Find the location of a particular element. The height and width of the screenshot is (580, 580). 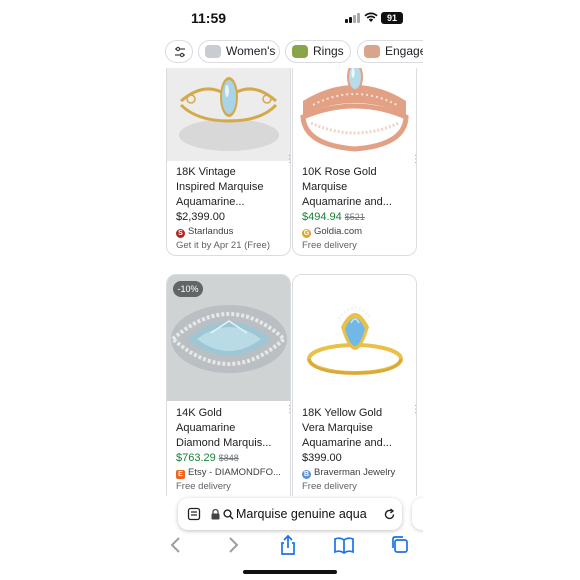

product-price-row: $763.29 $848 is located at coordinates (228, 458).